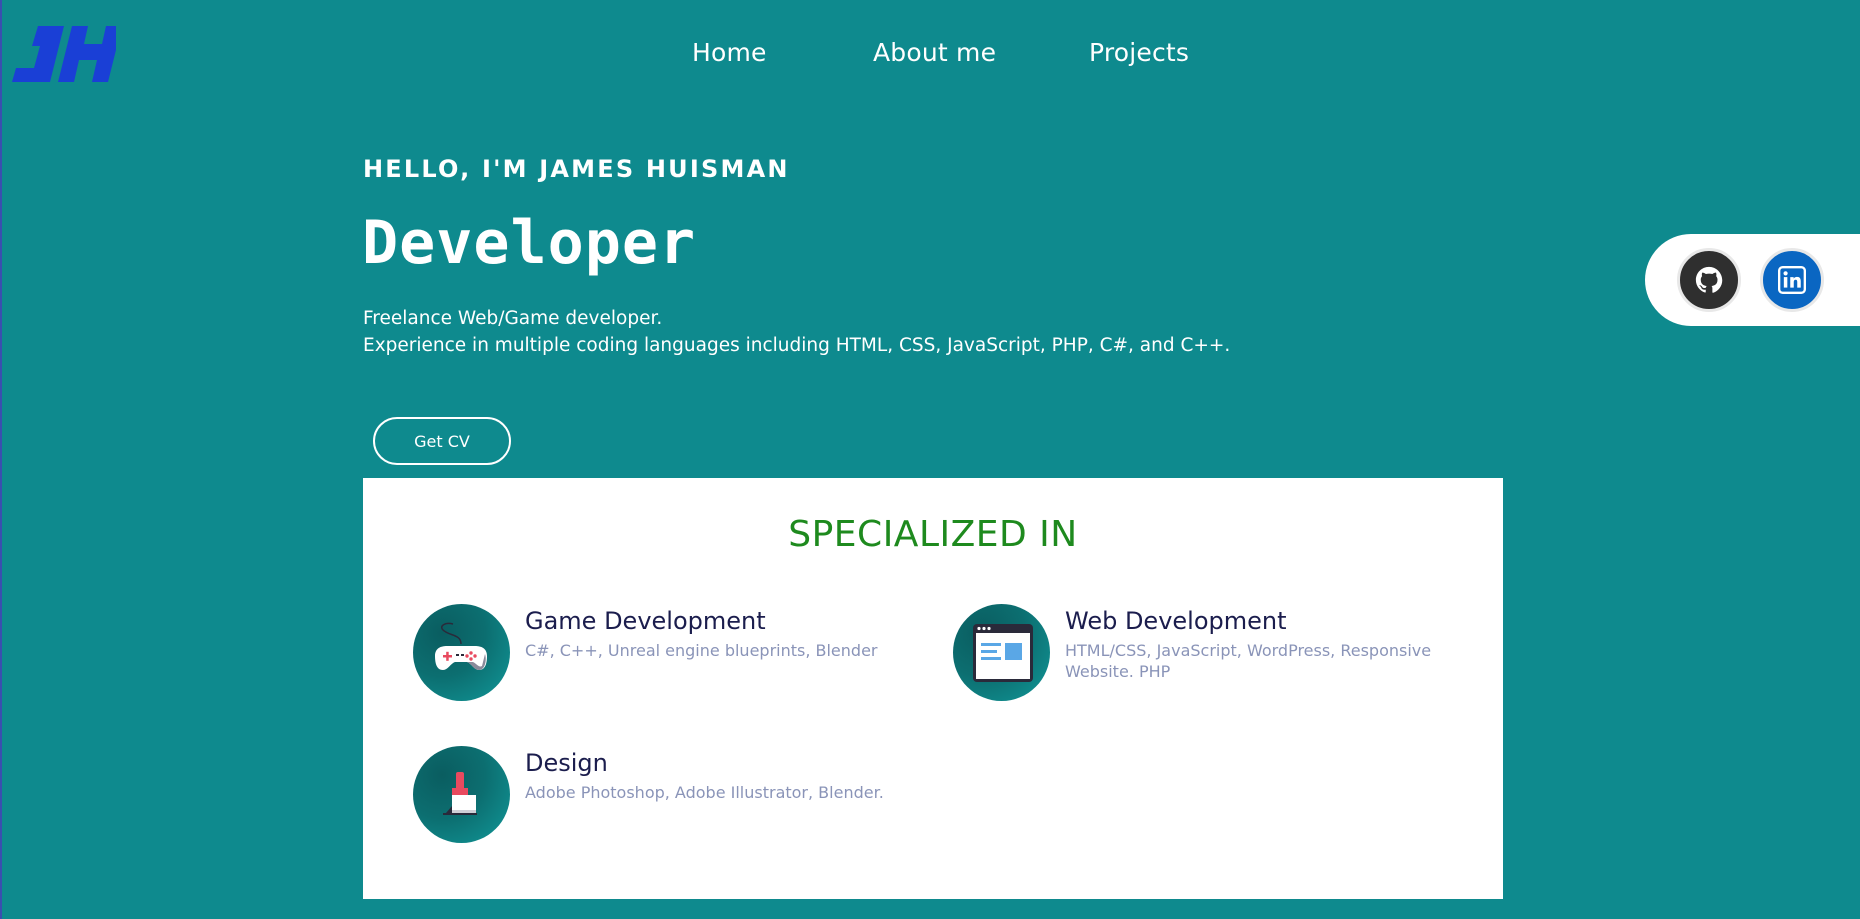 Image resolution: width=1860 pixels, height=919 pixels. What do you see at coordinates (645, 621) in the screenshot?
I see `skill-title: Game Development` at bounding box center [645, 621].